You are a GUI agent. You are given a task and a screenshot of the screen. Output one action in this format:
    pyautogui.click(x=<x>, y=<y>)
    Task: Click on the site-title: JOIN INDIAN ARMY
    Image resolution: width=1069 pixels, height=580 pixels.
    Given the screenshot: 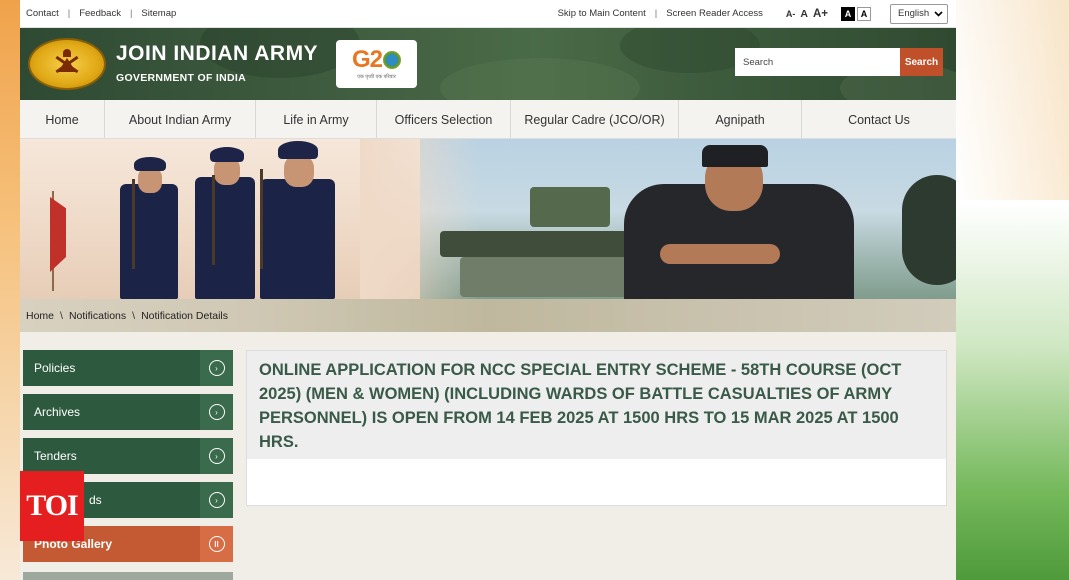 What is the action you would take?
    pyautogui.click(x=217, y=53)
    